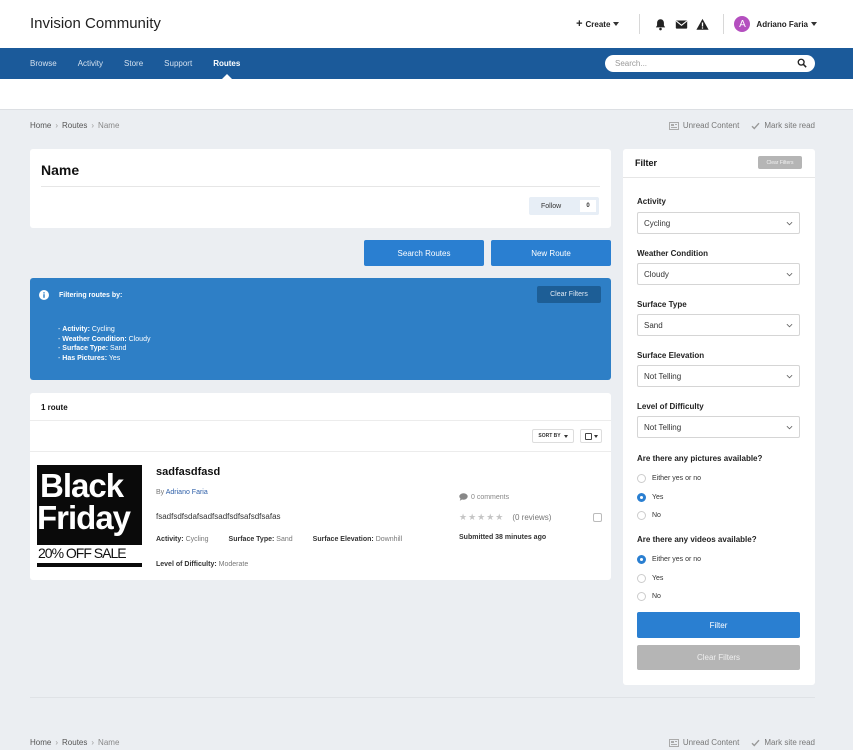  I want to click on videos-option: No, so click(649, 596).